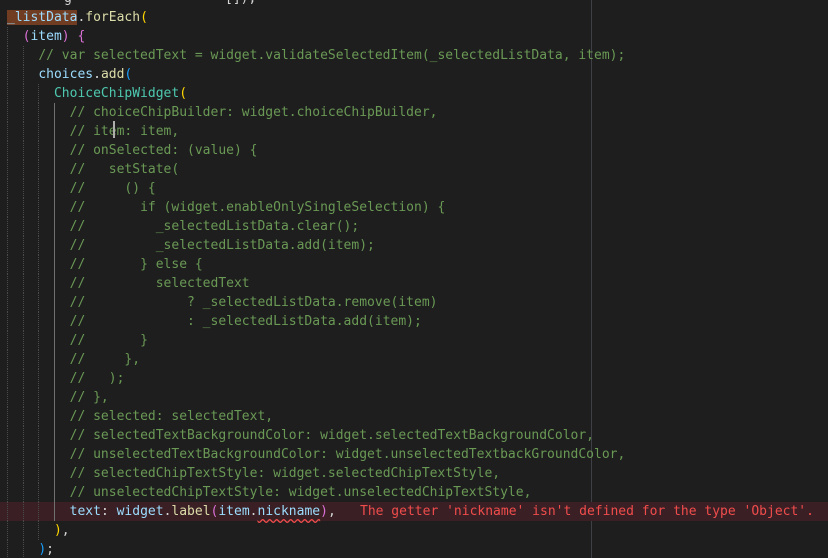  What do you see at coordinates (85, 511) in the screenshot?
I see `code-token: text` at bounding box center [85, 511].